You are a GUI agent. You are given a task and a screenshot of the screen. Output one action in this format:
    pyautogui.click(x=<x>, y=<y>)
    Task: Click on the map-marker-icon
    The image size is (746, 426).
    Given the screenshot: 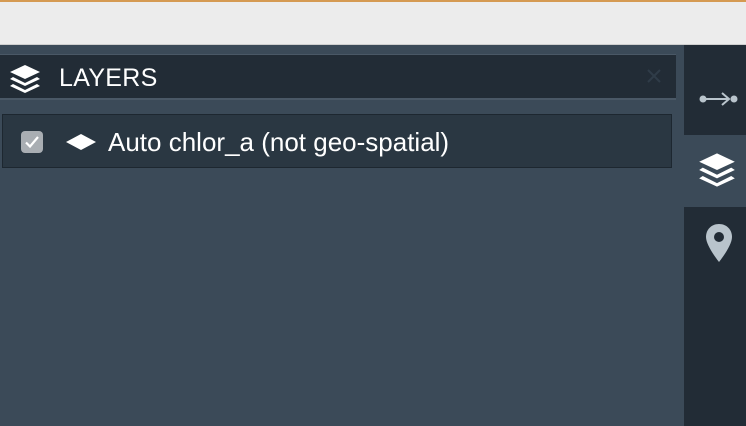 What is the action you would take?
    pyautogui.click(x=719, y=243)
    